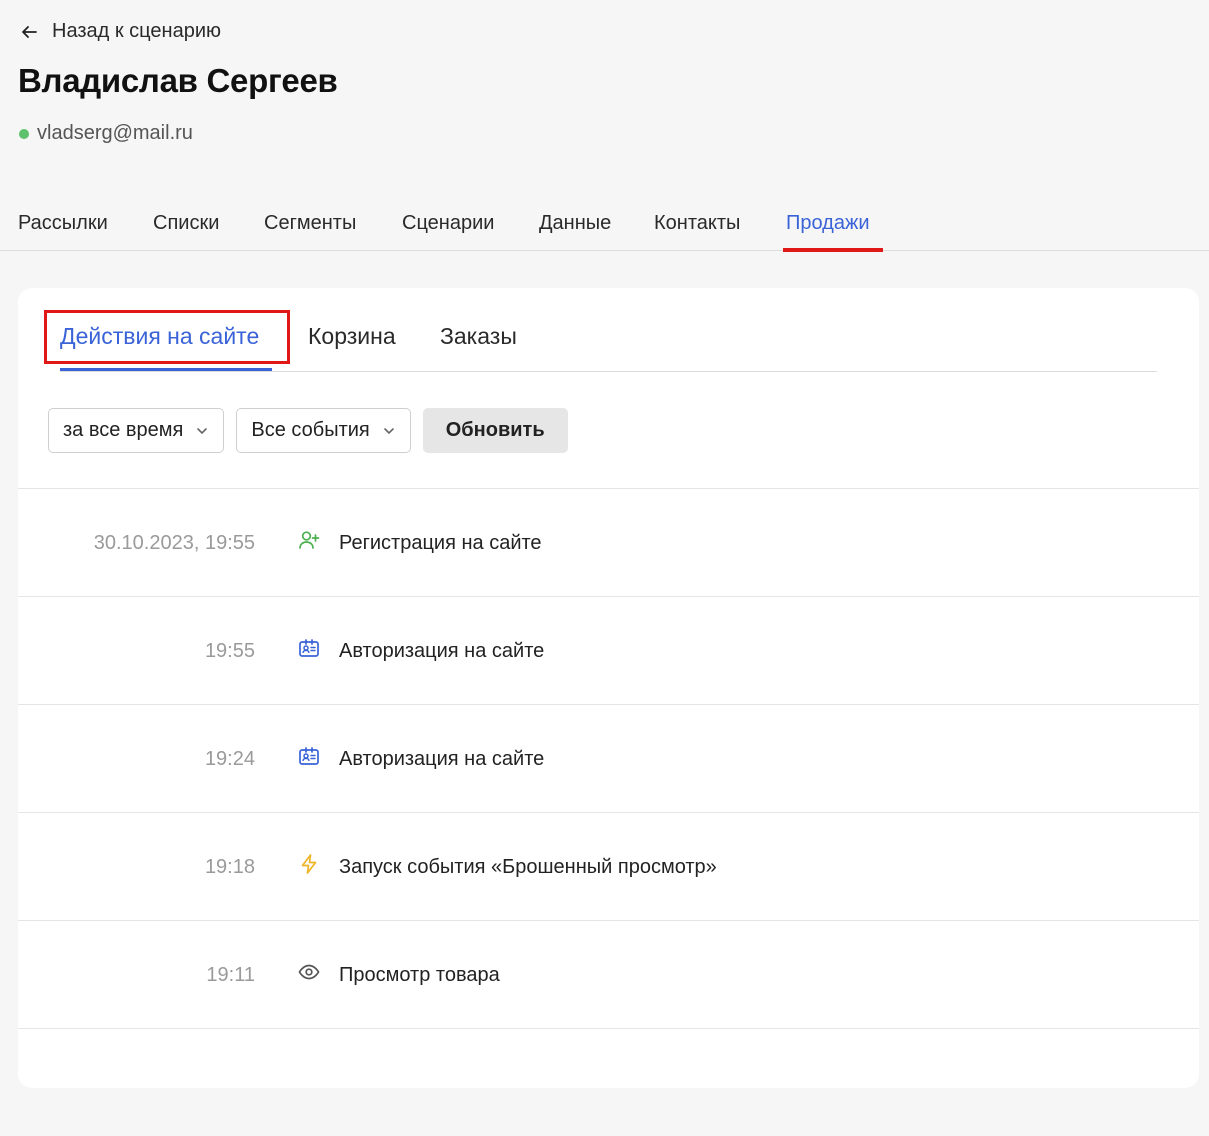 This screenshot has height=1136, width=1209. I want to click on event-label: Регистрация на сайте, so click(440, 543).